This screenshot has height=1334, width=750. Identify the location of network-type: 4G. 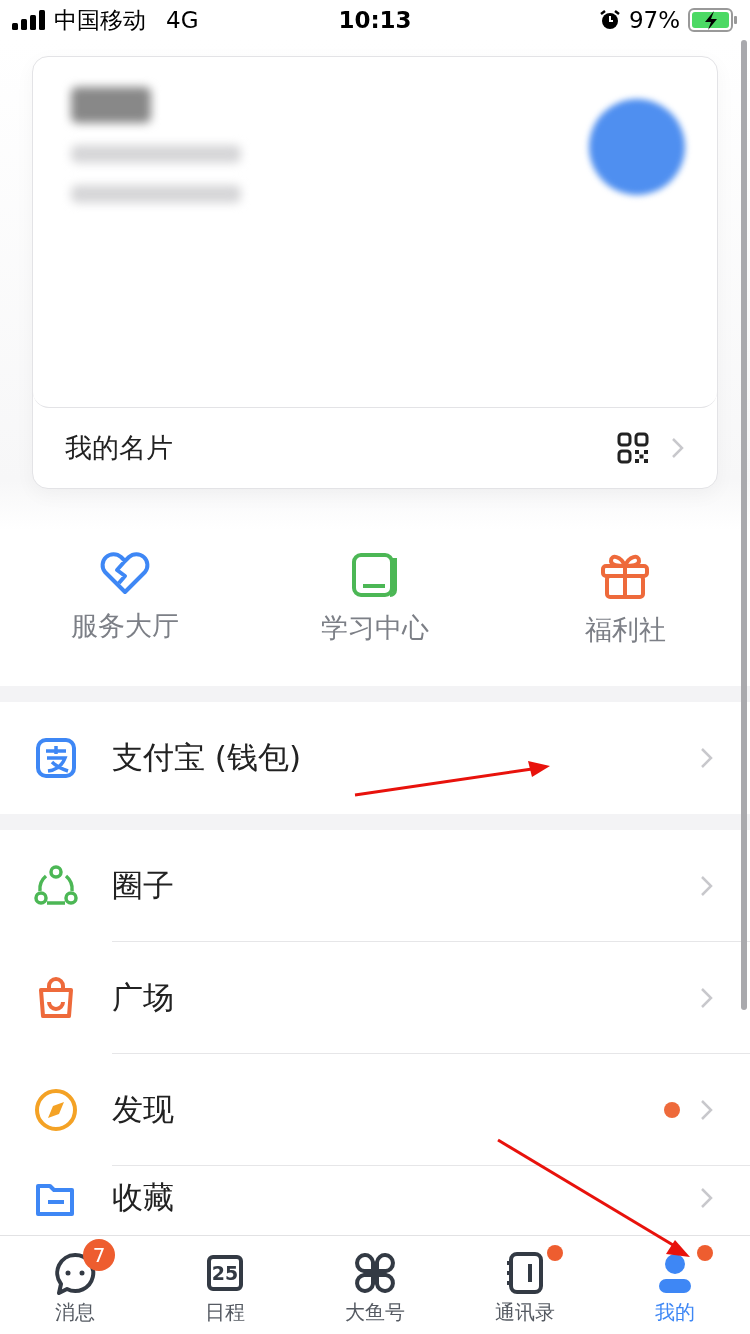
(182, 20).